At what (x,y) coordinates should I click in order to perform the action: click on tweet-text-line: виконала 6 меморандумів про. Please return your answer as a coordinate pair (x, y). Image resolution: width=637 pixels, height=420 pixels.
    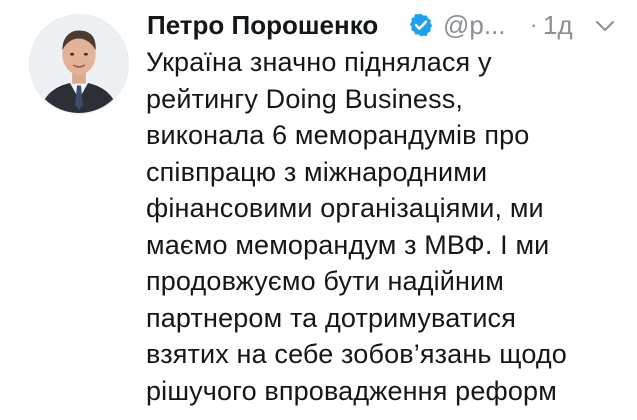
    Looking at the image, I should click on (338, 135).